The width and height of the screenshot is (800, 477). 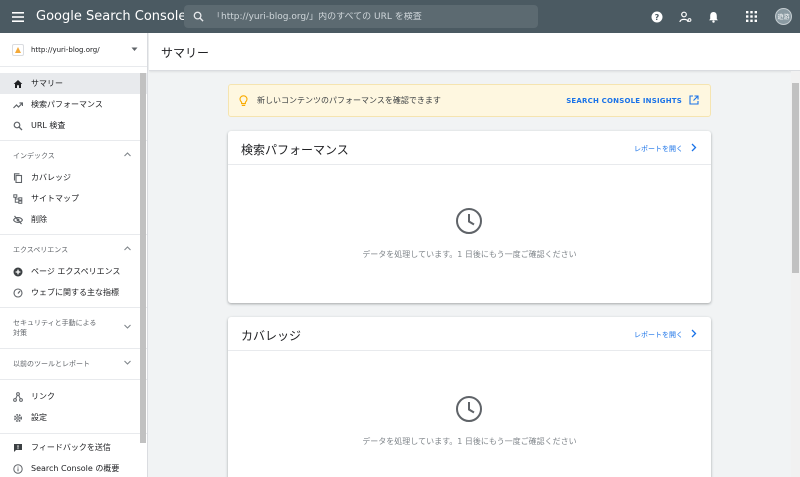 I want to click on section-label: 以前のツールとレポート, so click(x=51, y=364).